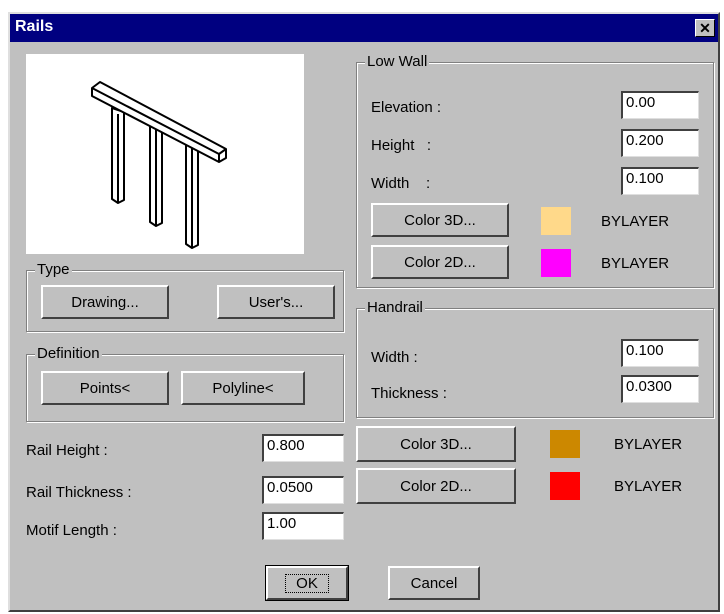 The width and height of the screenshot is (724, 614). I want to click on cancel-button: Cancel, so click(434, 583).